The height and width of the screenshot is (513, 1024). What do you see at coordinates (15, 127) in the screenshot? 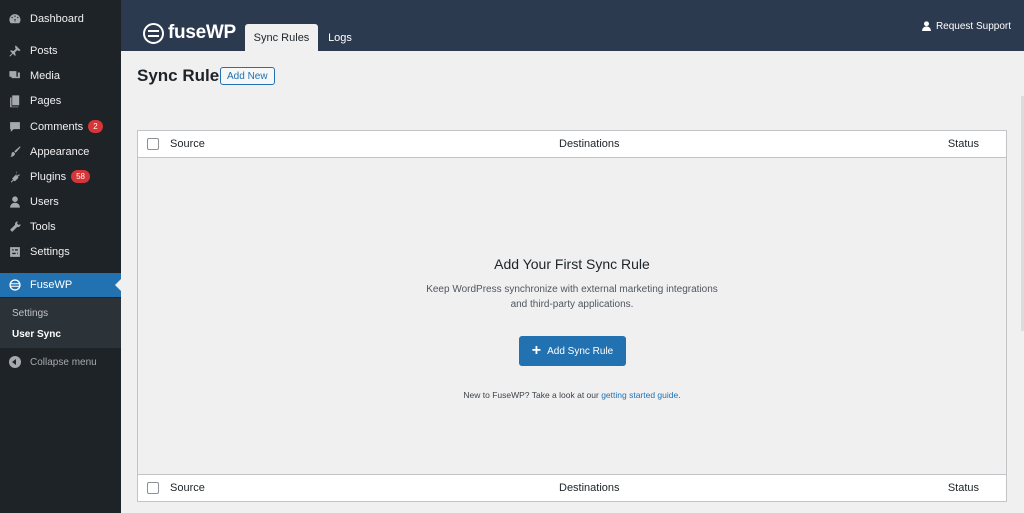
I see `comment-icon` at bounding box center [15, 127].